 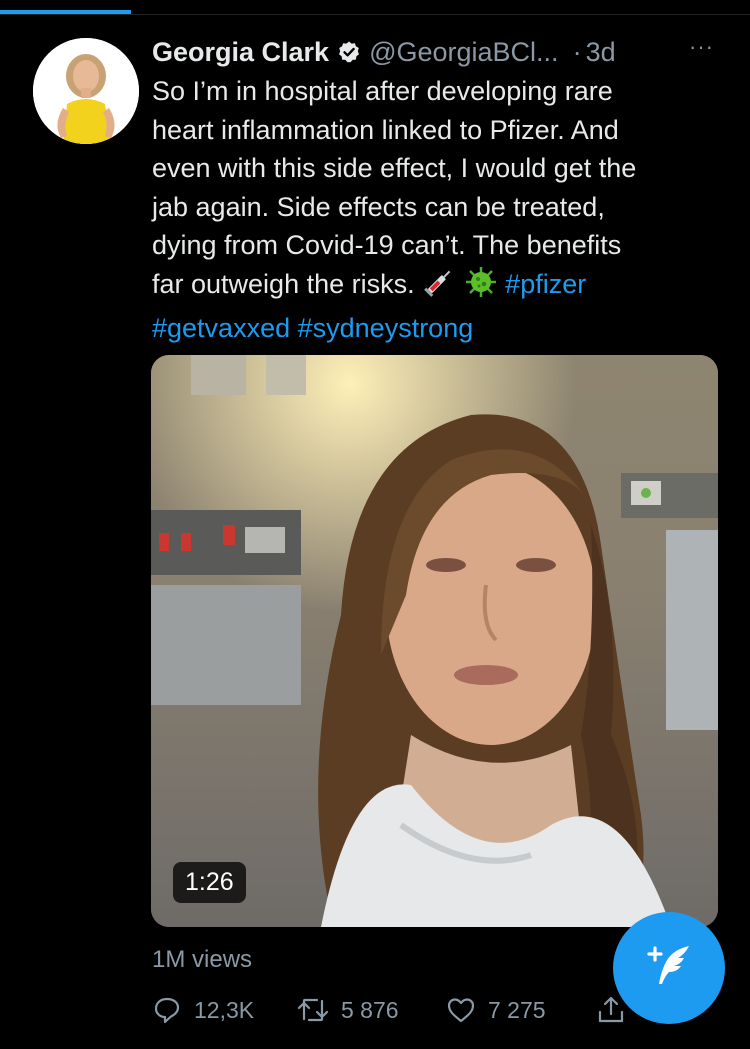 I want to click on tweet-text-line: So I’m in hospital after developing rare, so click(x=382, y=91).